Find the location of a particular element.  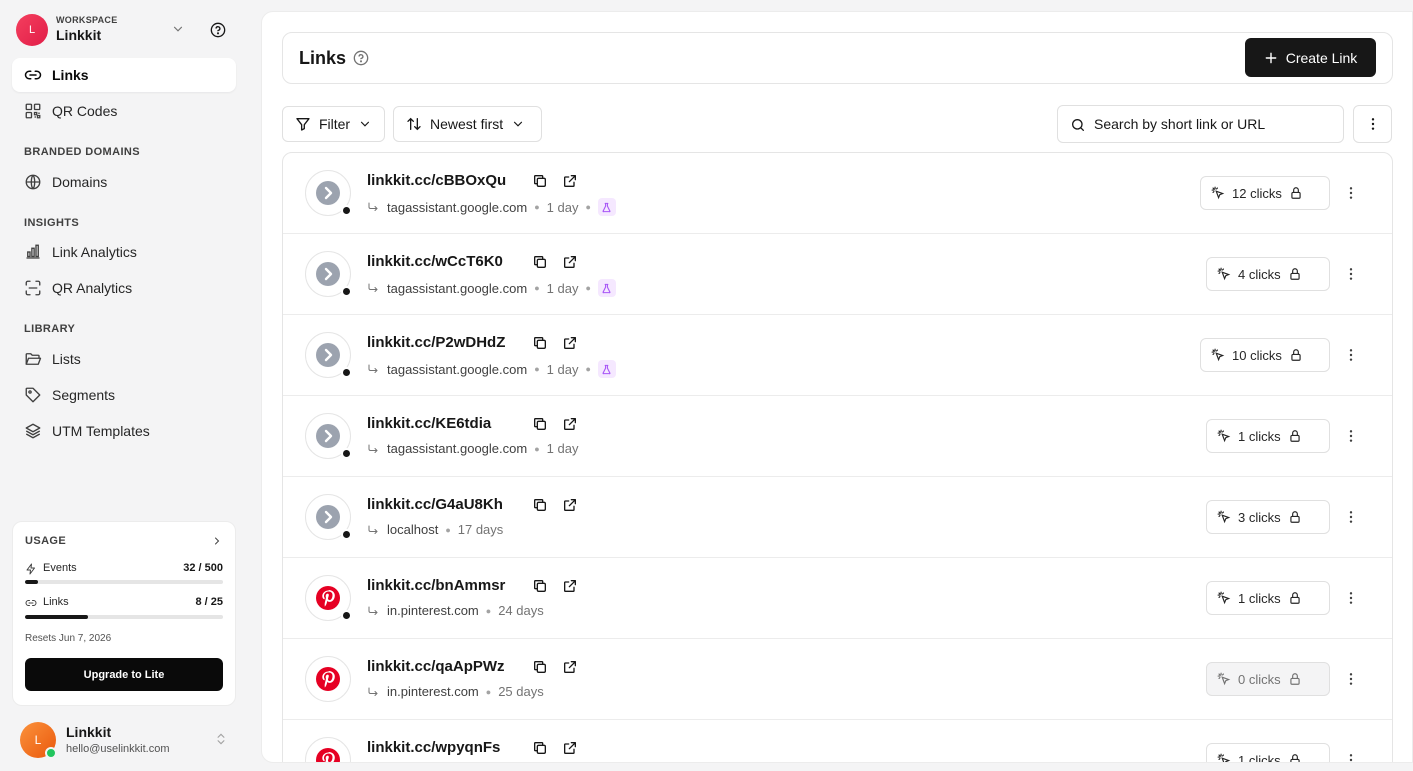

clicks-button: 0 clicks is located at coordinates (1268, 679).